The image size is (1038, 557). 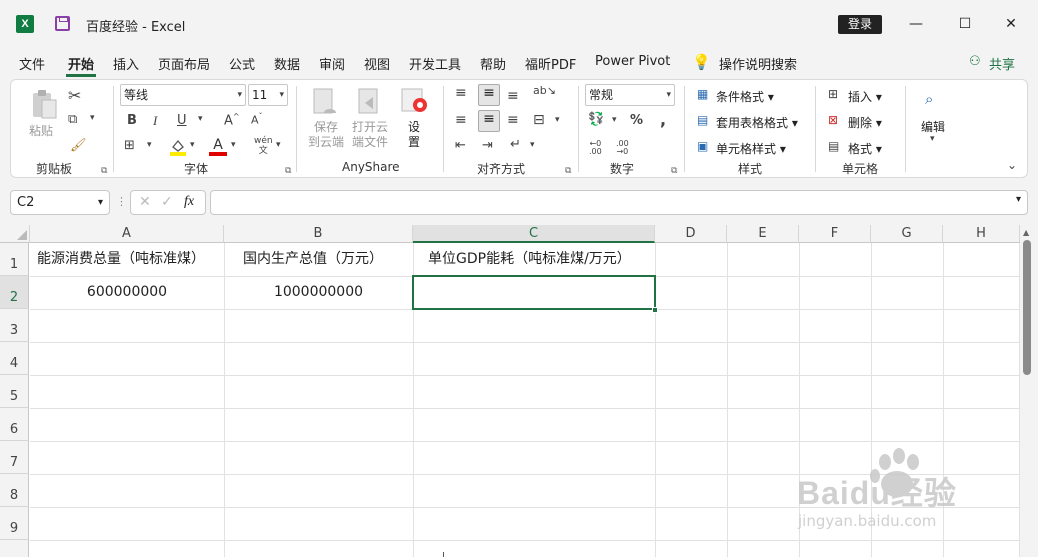 What do you see at coordinates (325, 102) in the screenshot?
I see `cloud-save-icon` at bounding box center [325, 102].